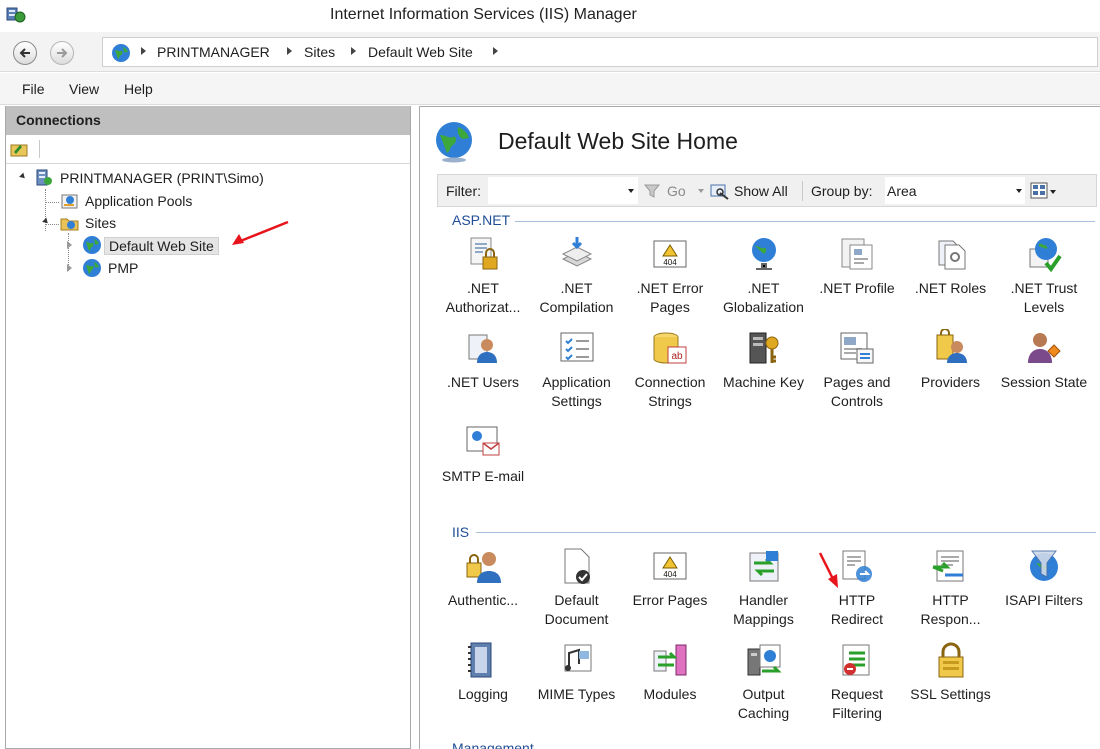  I want to click on menu-bar: File View Help, so click(550, 89).